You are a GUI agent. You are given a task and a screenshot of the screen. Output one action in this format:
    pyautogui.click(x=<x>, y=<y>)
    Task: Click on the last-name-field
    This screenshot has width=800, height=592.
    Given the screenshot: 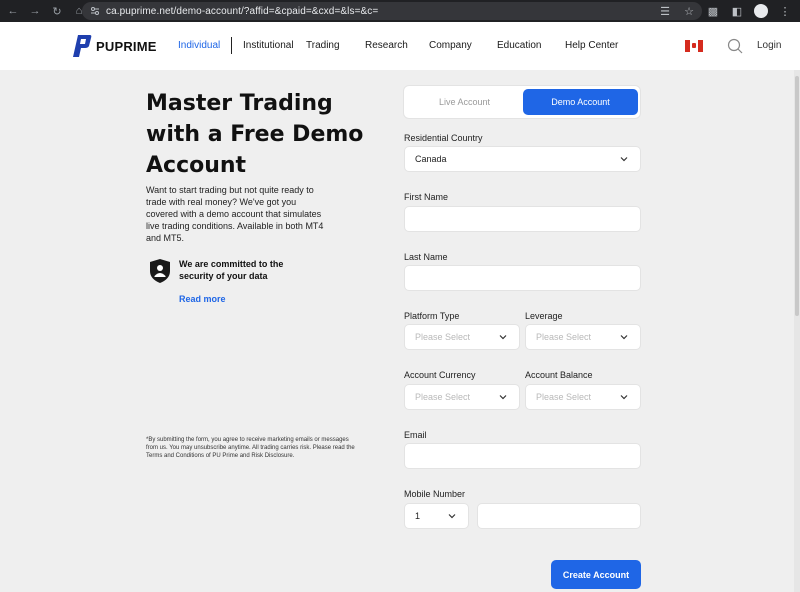 What is the action you would take?
    pyautogui.click(x=522, y=278)
    